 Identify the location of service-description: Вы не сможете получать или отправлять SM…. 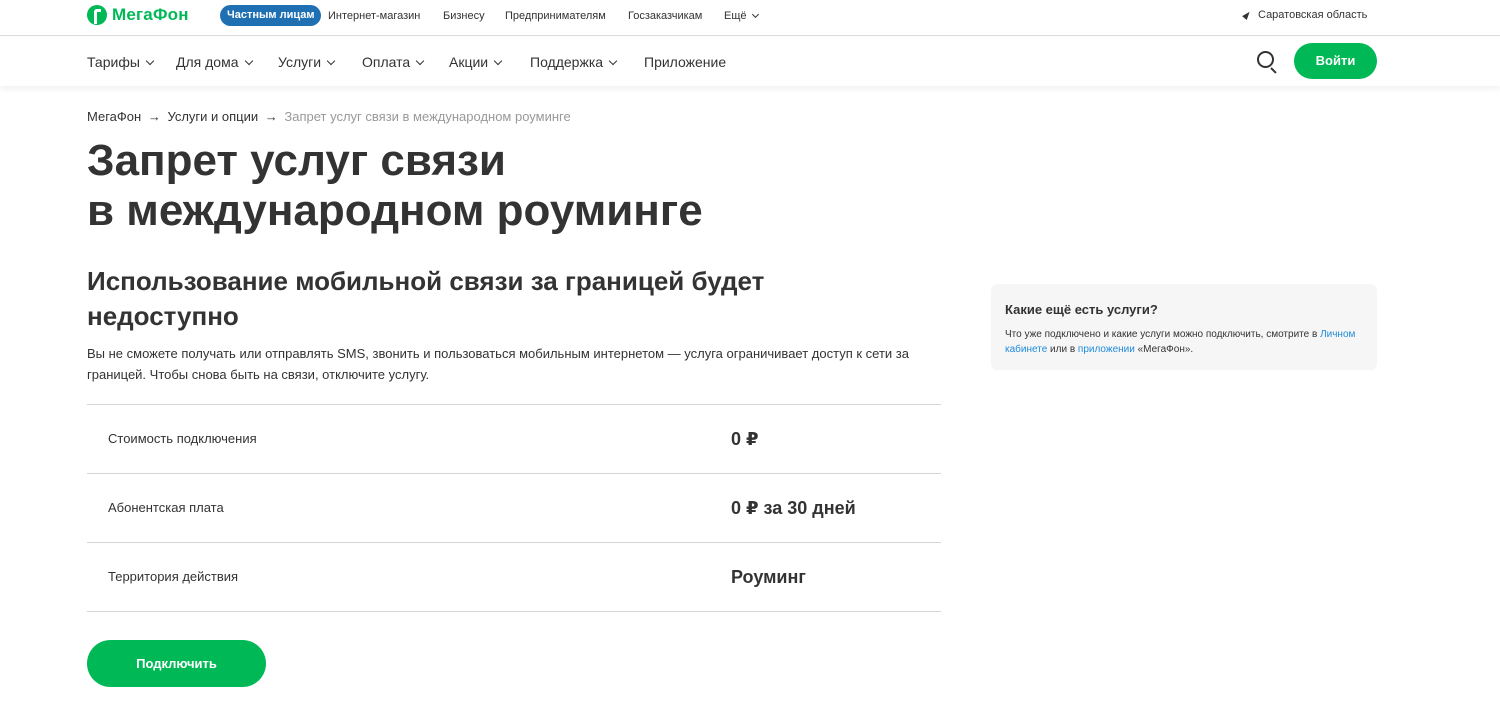
(498, 364).